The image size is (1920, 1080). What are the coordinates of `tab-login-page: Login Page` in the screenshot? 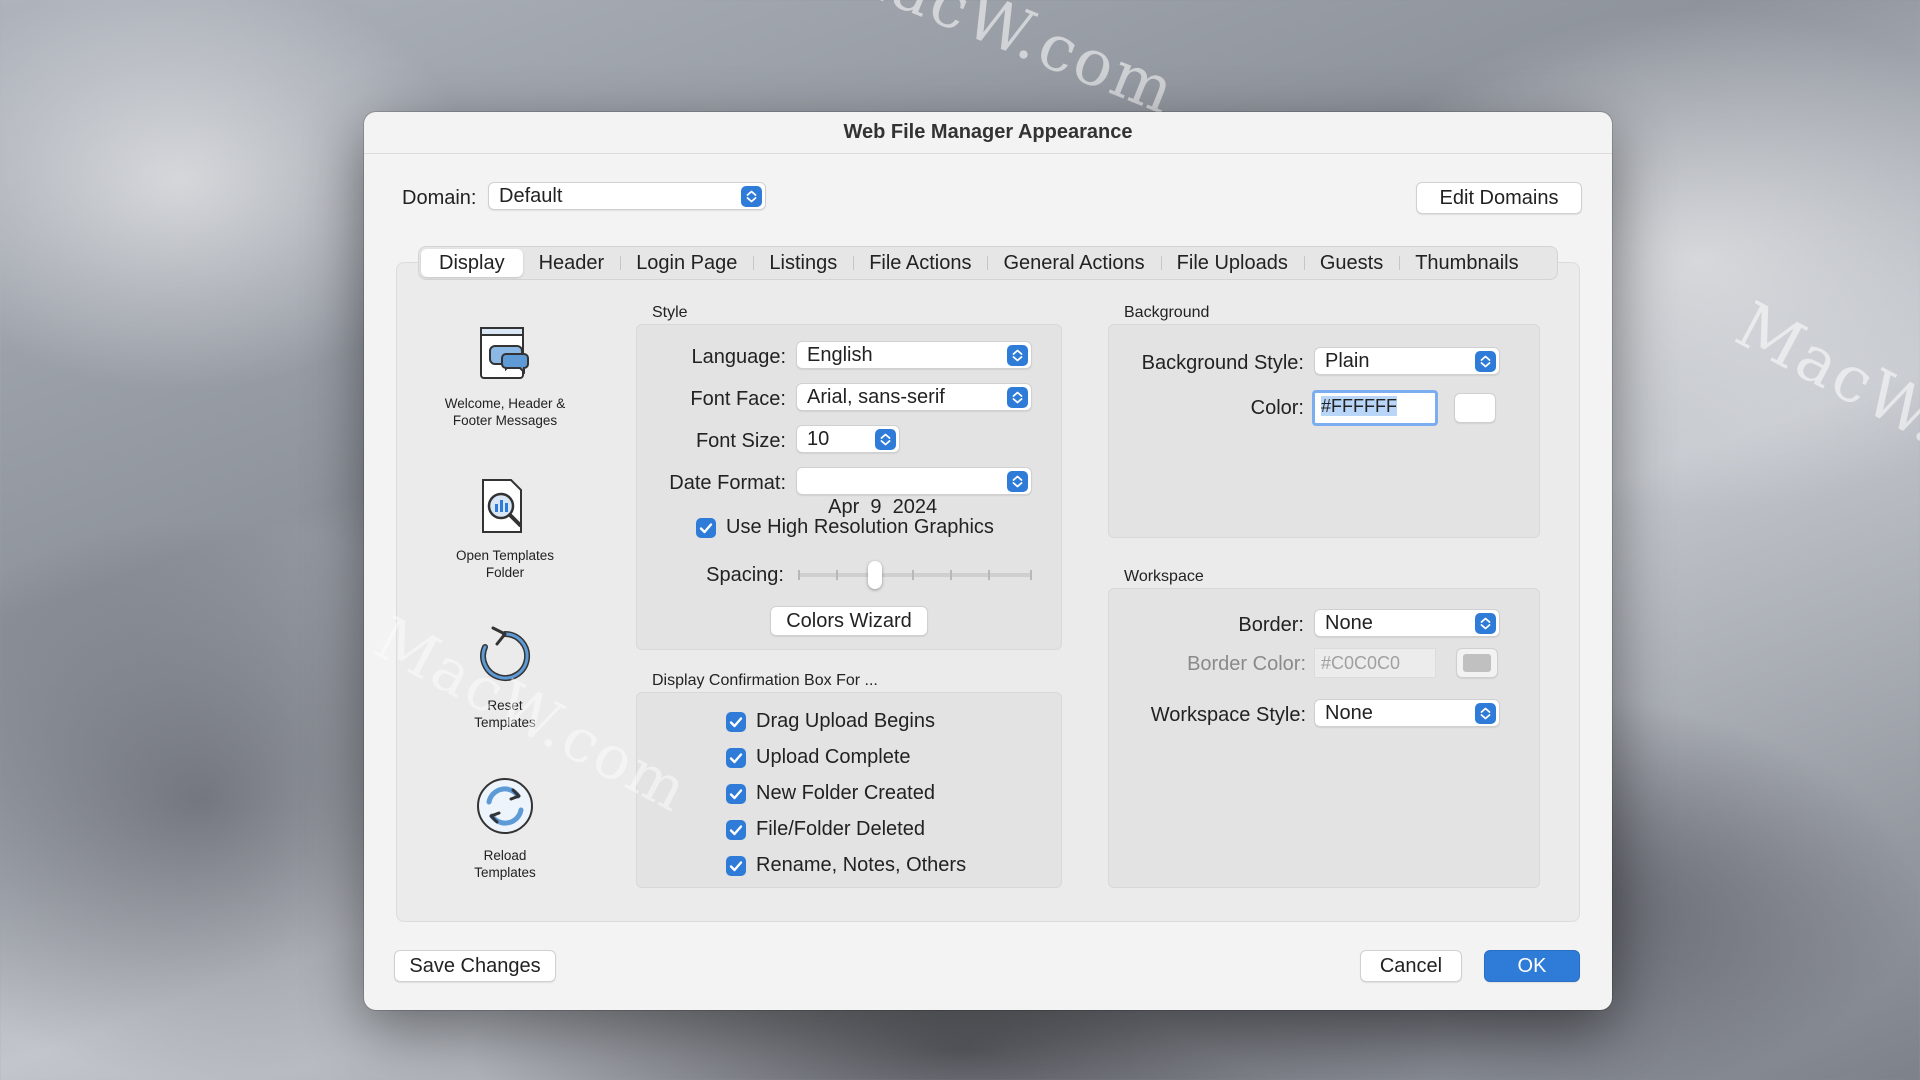 It's located at (686, 263).